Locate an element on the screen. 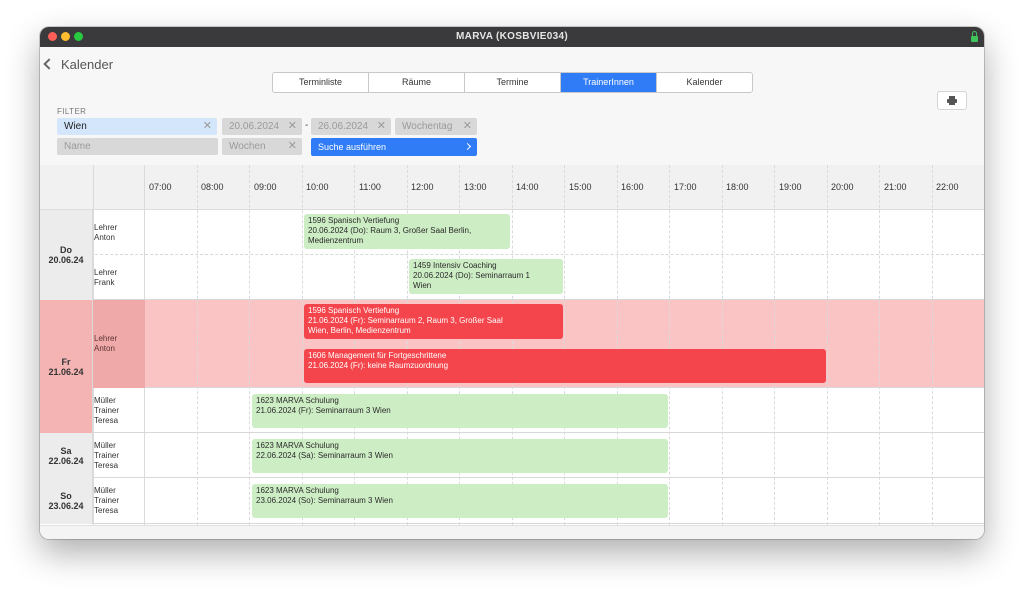  tab-raeume: Räume is located at coordinates (417, 82).